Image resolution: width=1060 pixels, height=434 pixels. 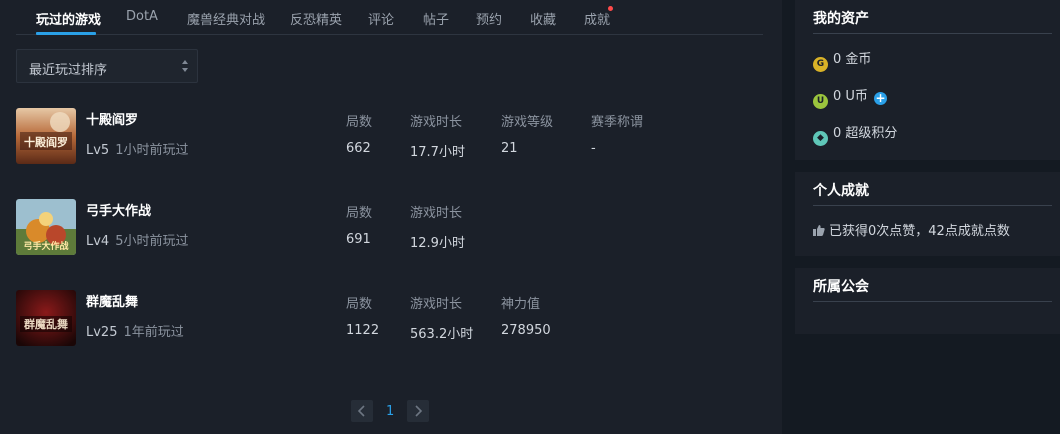 I want to click on u-coin-balance: U 0 U币 +, so click(x=850, y=97).